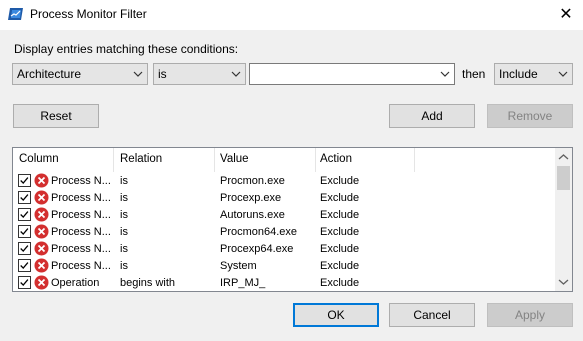 The height and width of the screenshot is (341, 583). What do you see at coordinates (336, 315) in the screenshot?
I see `ok-button: OK` at bounding box center [336, 315].